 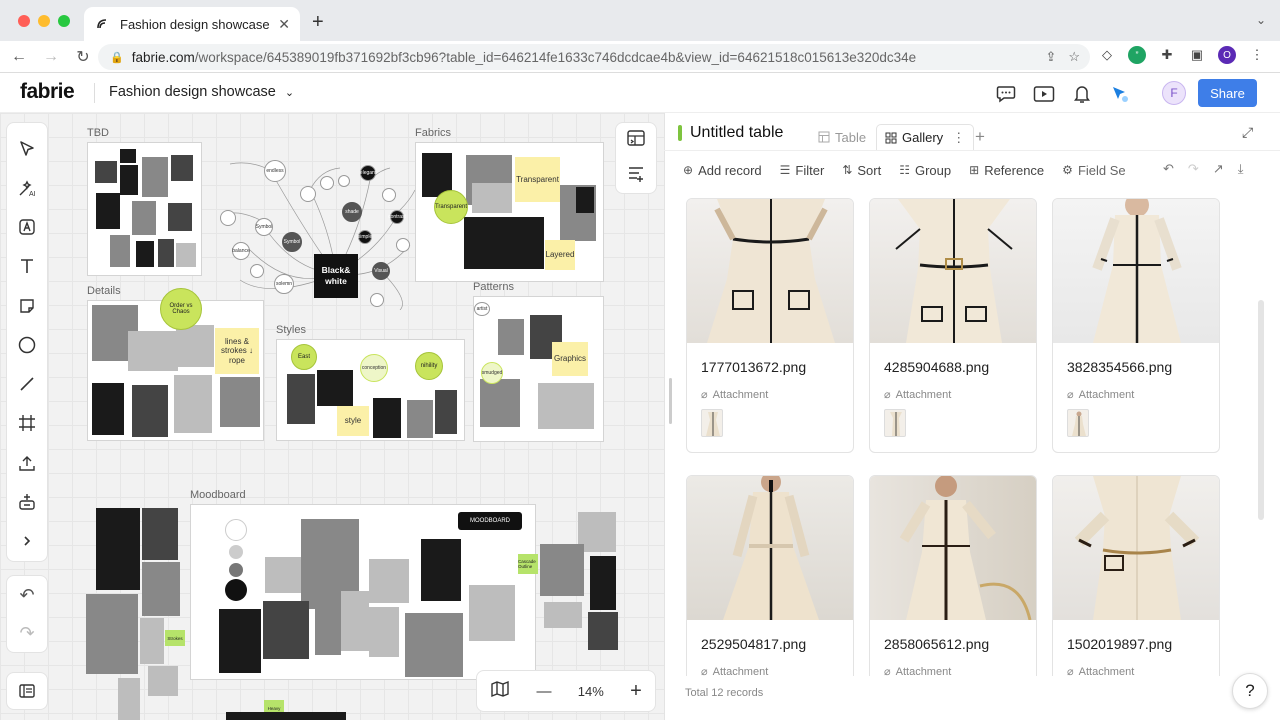 What do you see at coordinates (429, 366) in the screenshot?
I see `tag-node-nihility: nihility` at bounding box center [429, 366].